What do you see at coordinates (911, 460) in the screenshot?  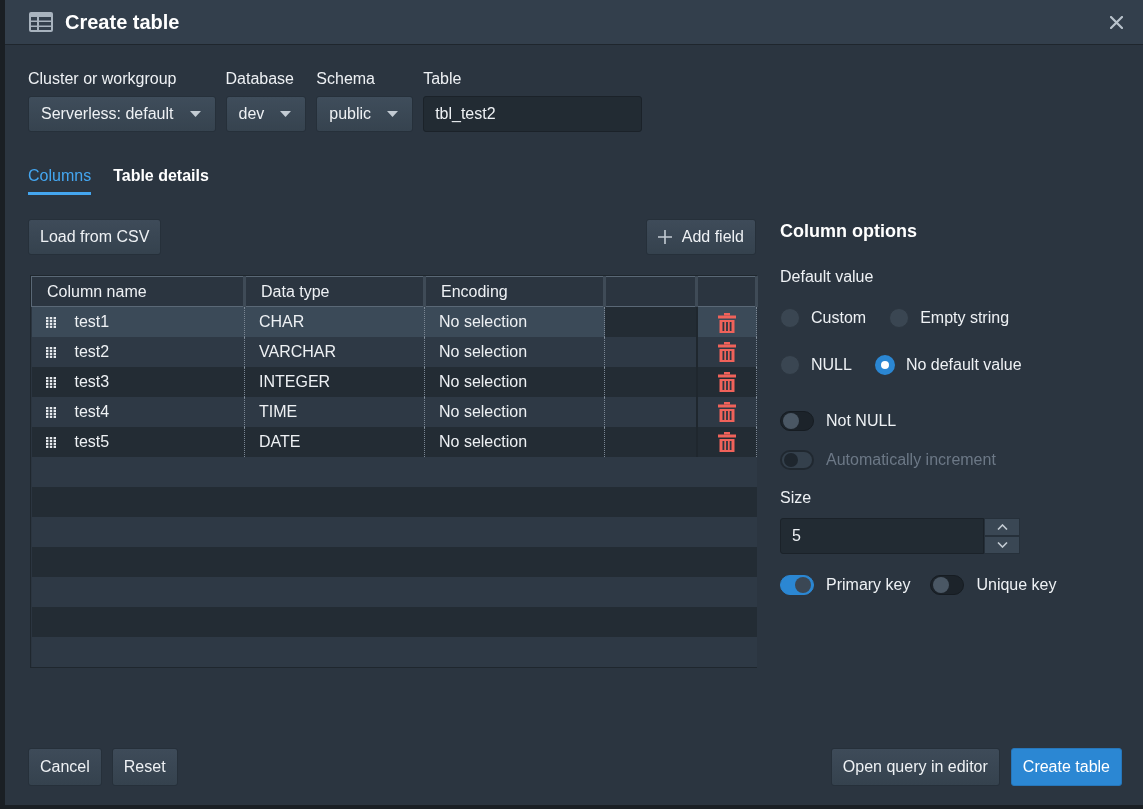 I see `toggle-label: Automatically increment` at bounding box center [911, 460].